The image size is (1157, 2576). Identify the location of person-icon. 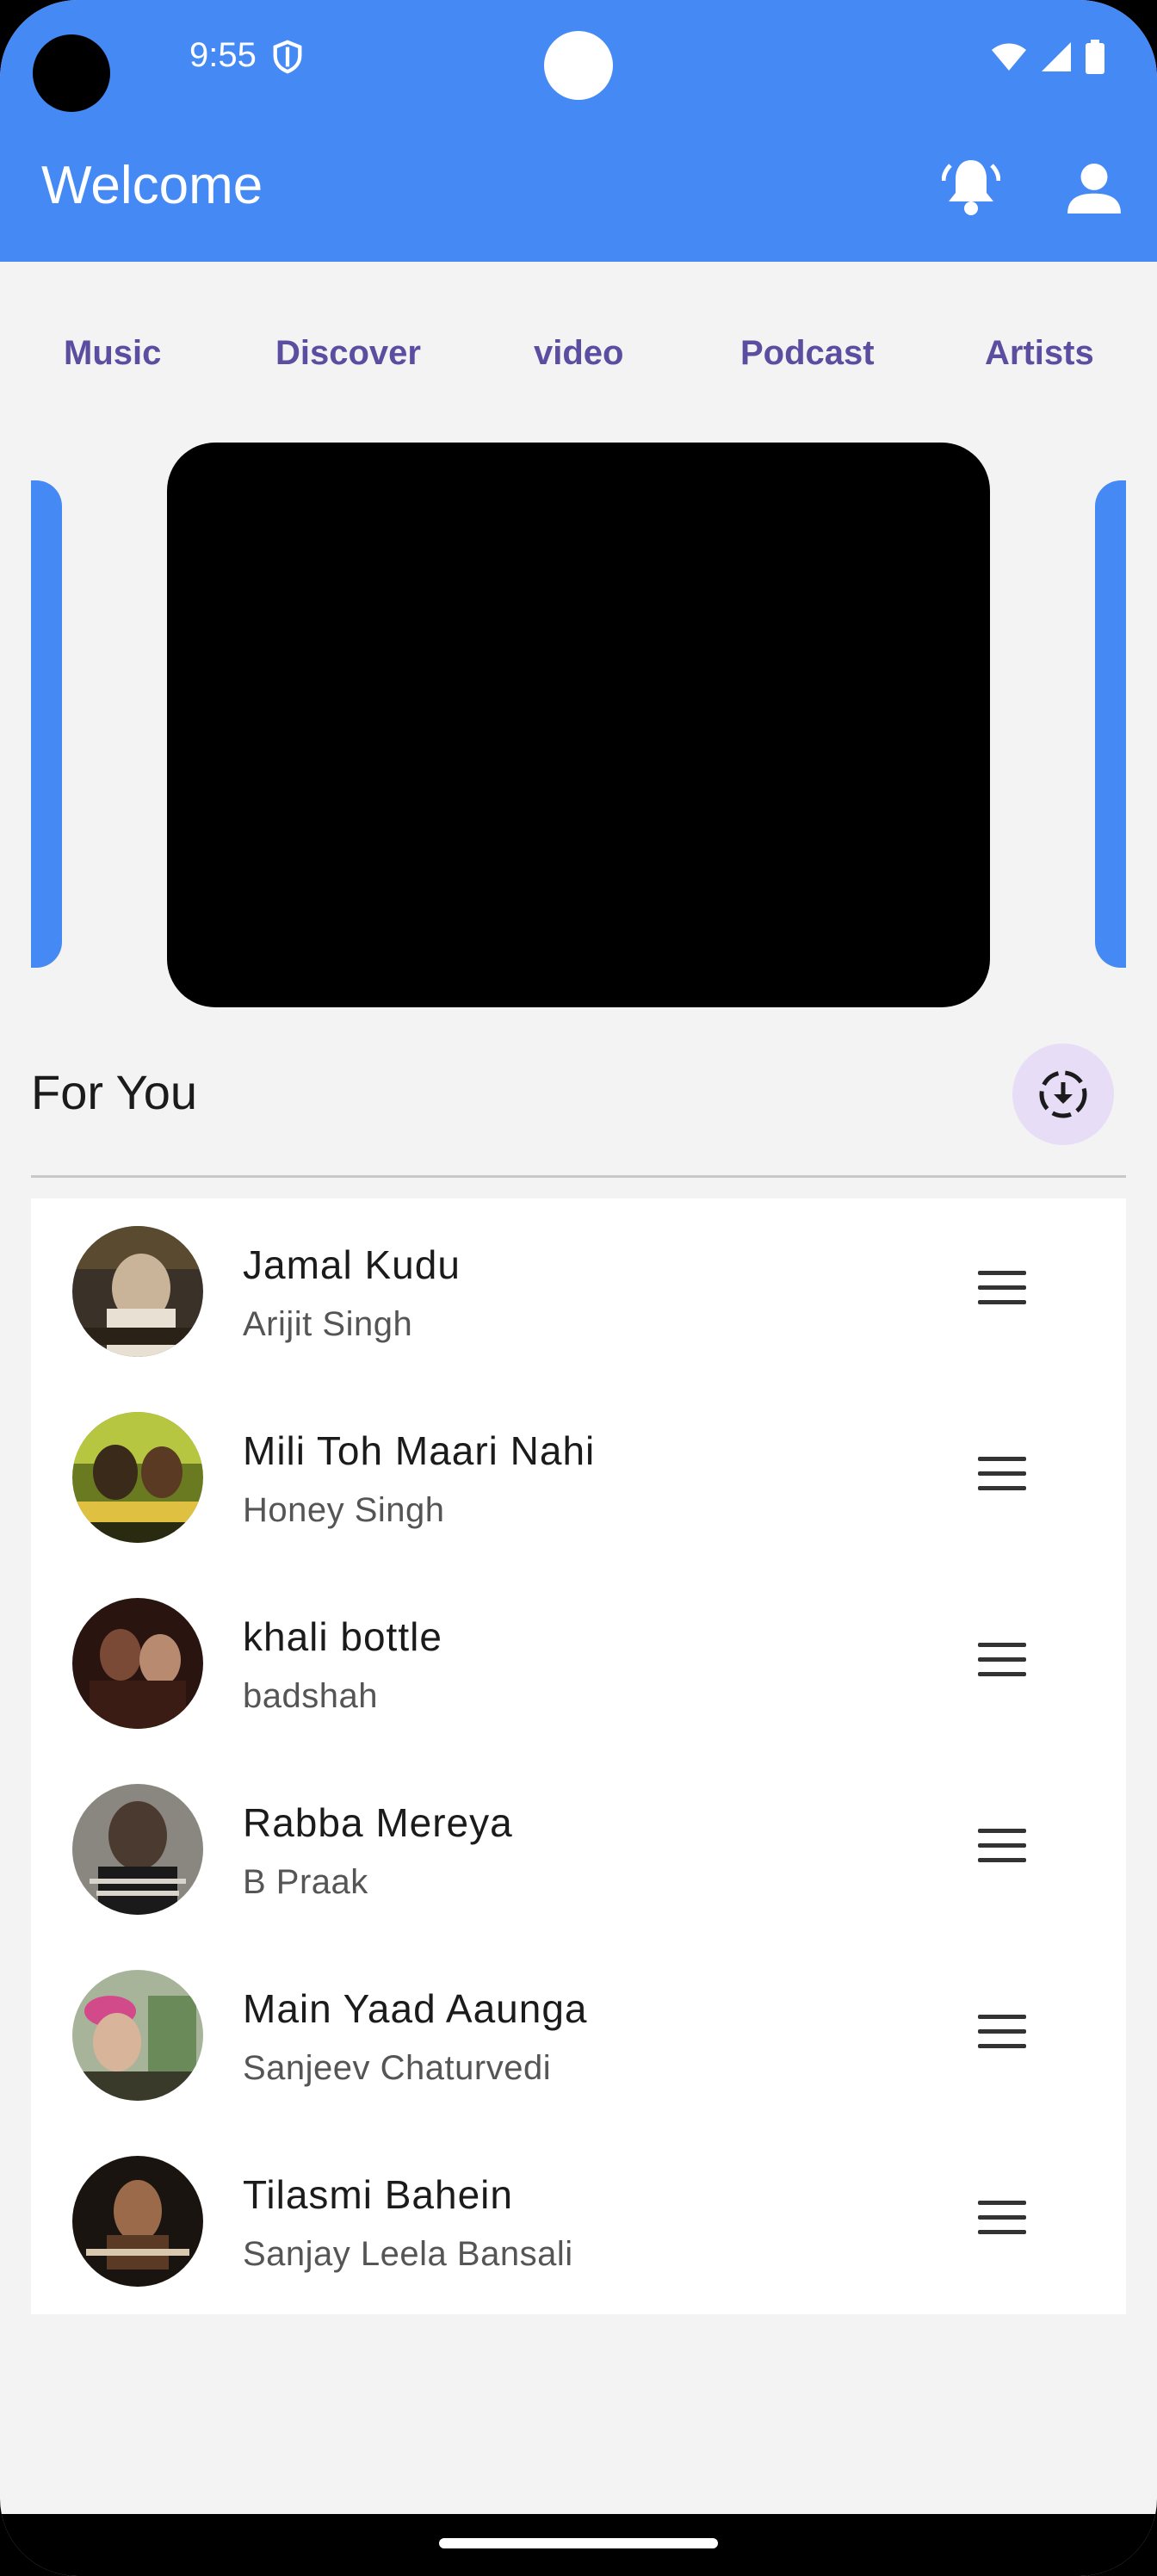
(1094, 189).